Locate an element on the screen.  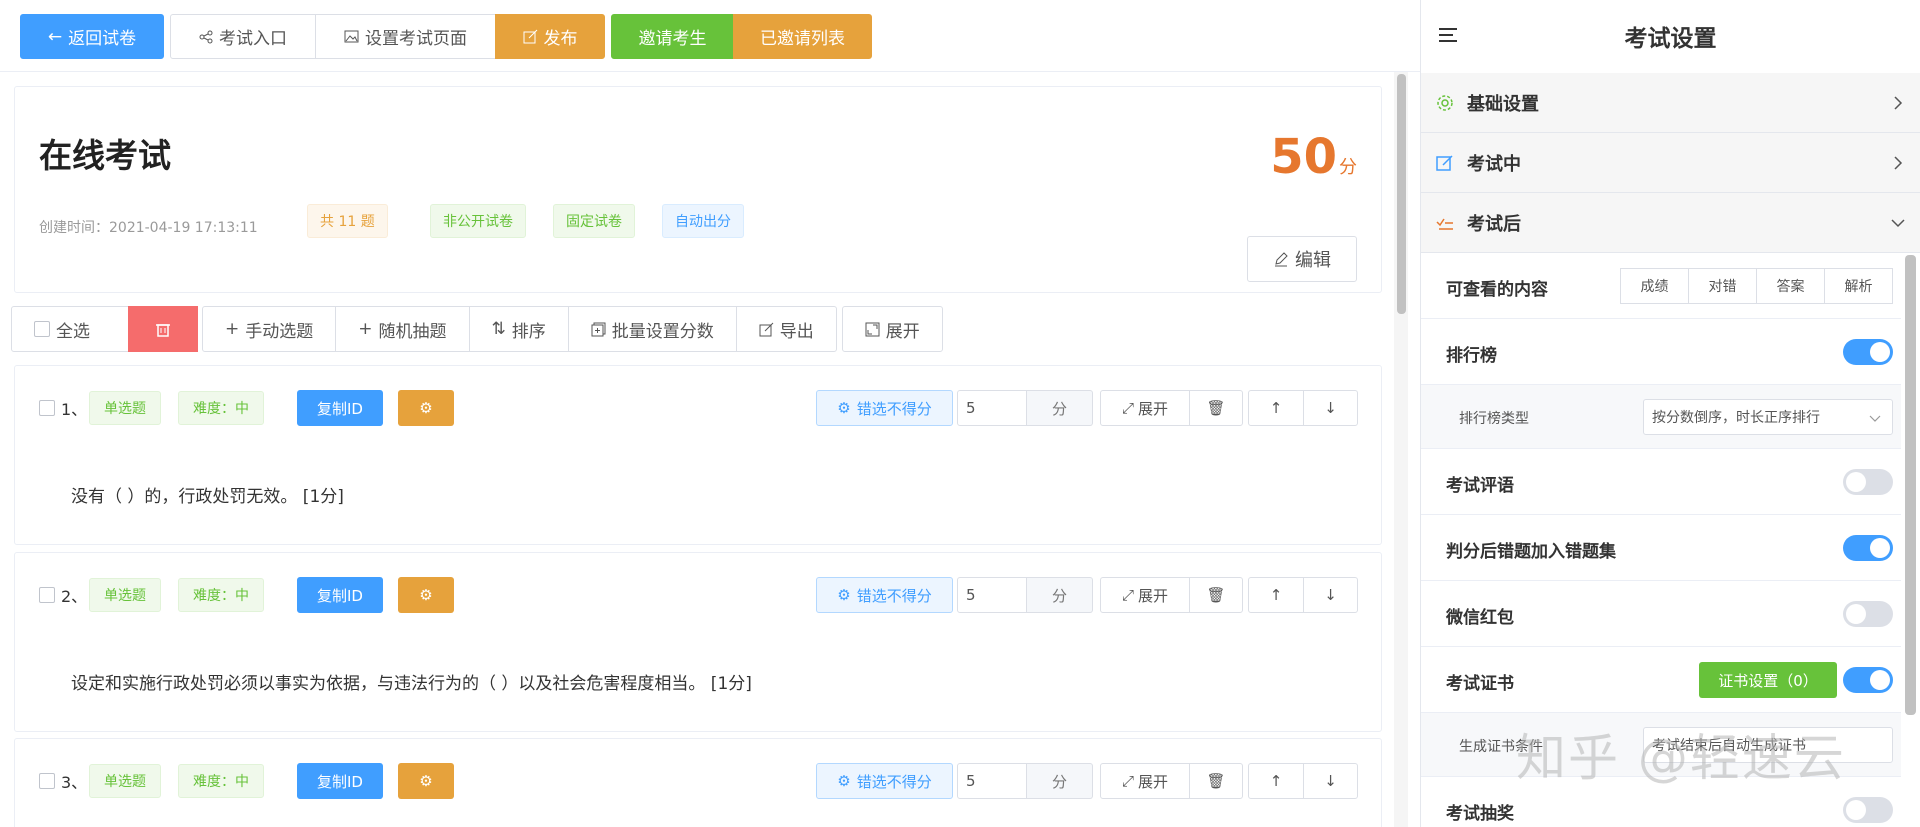
panel-header: 考试设置 is located at coordinates (1670, 36).